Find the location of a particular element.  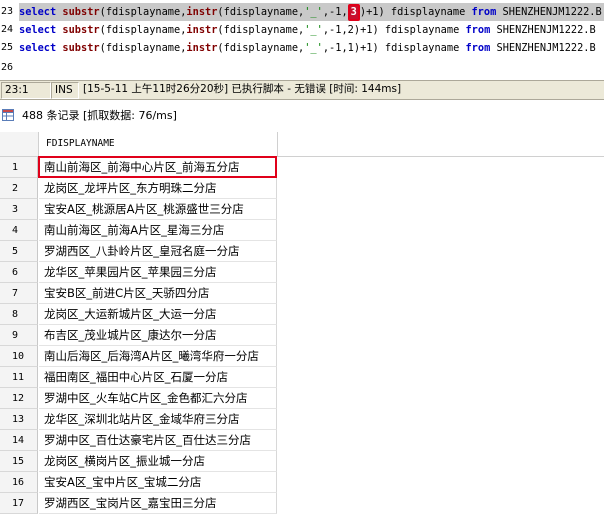

row-number: 1 is located at coordinates (19, 167).